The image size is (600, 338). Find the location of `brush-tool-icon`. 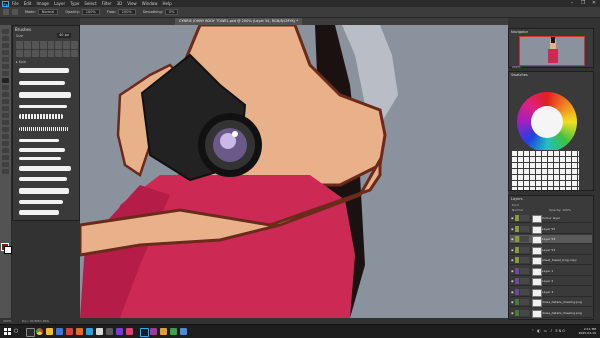

brush-tool-icon is located at coordinates (6, 12).